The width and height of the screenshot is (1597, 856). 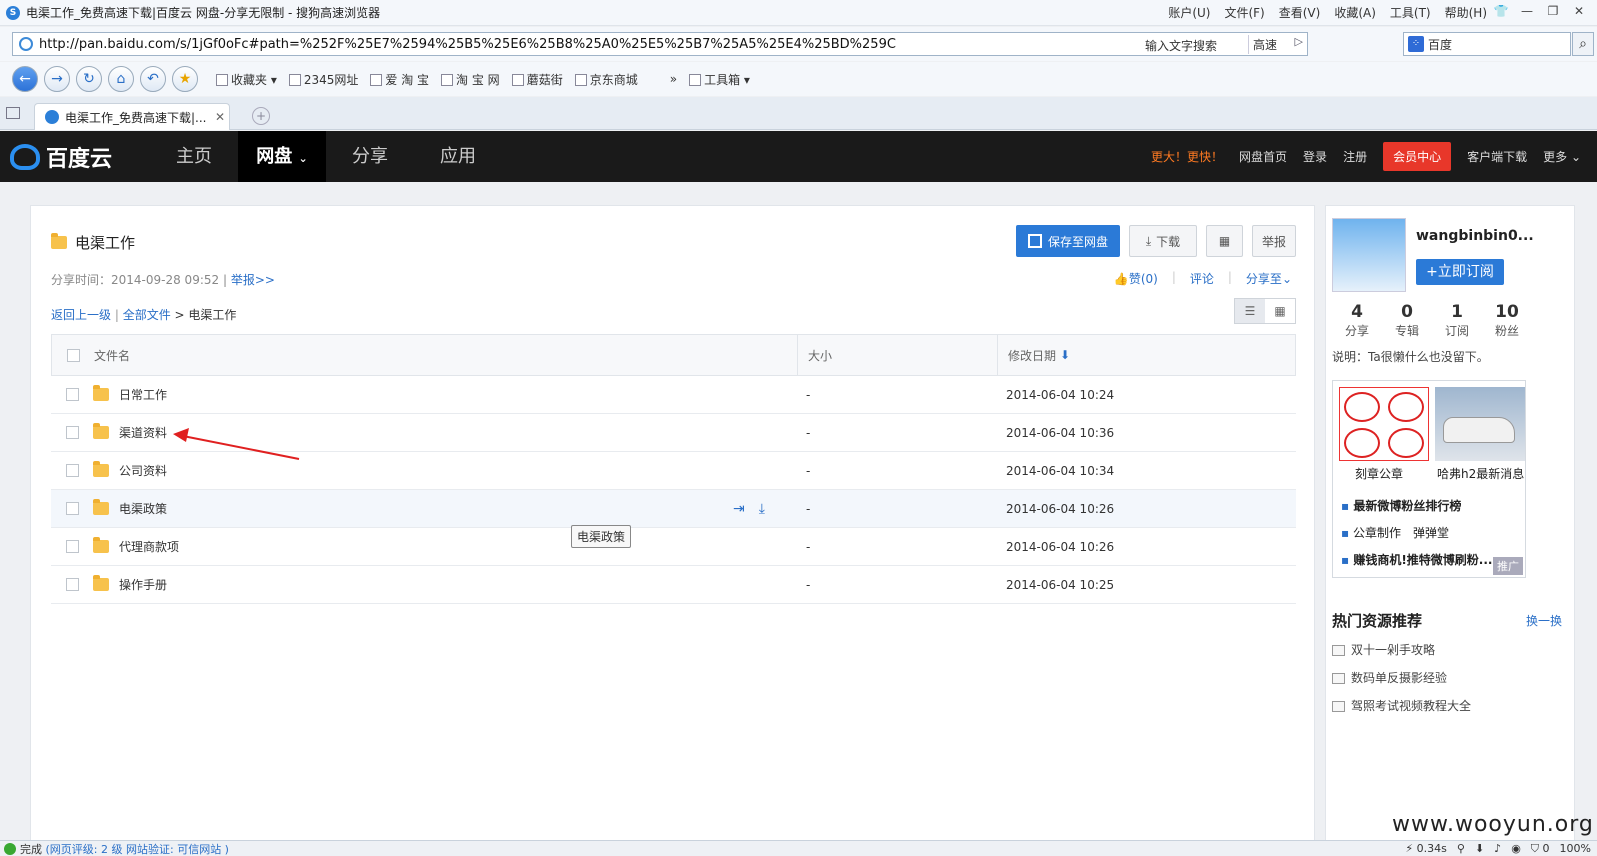 I want to click on speed-mode-button: 高速, so click(x=1264, y=44).